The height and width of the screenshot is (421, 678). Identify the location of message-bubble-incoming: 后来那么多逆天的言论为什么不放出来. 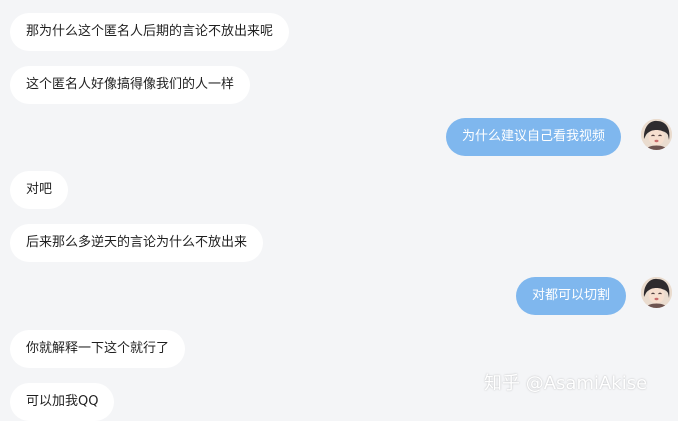
(137, 243).